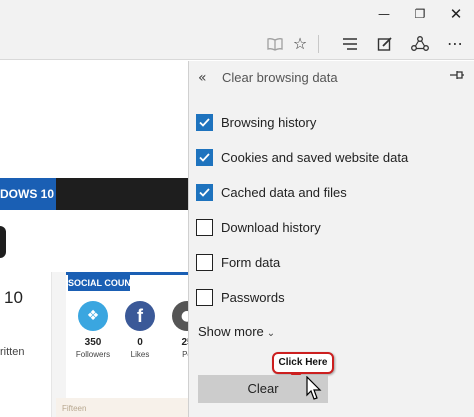  Describe the element at coordinates (237, 14) in the screenshot. I see `title-bar: — ❐ ✕` at that location.